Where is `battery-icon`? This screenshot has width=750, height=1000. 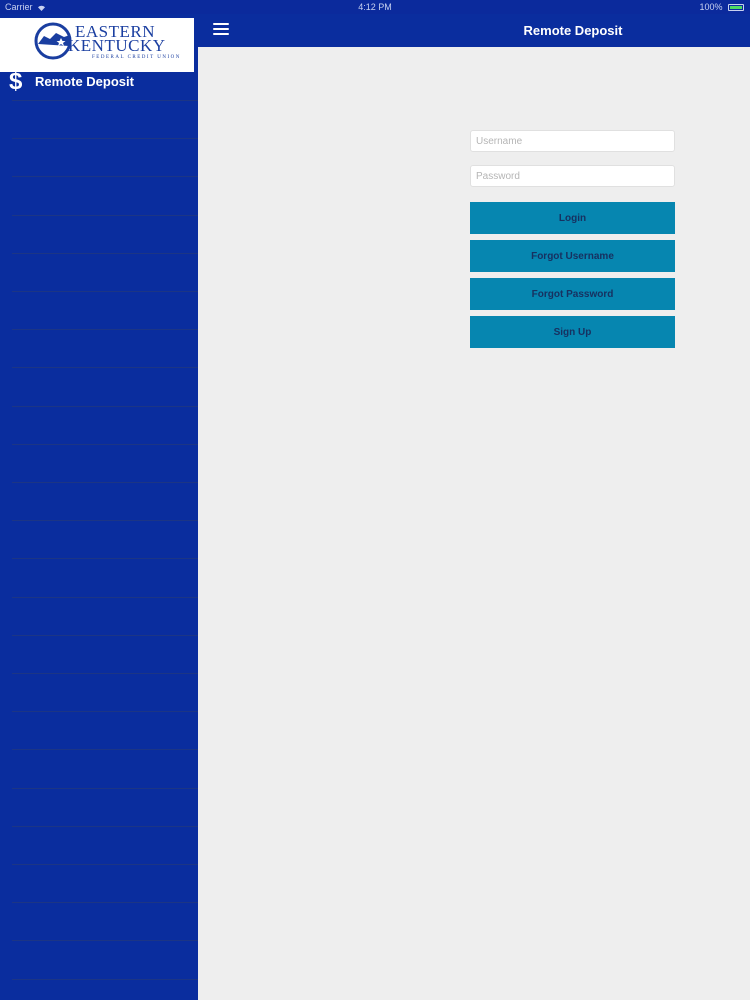
battery-icon is located at coordinates (736, 8).